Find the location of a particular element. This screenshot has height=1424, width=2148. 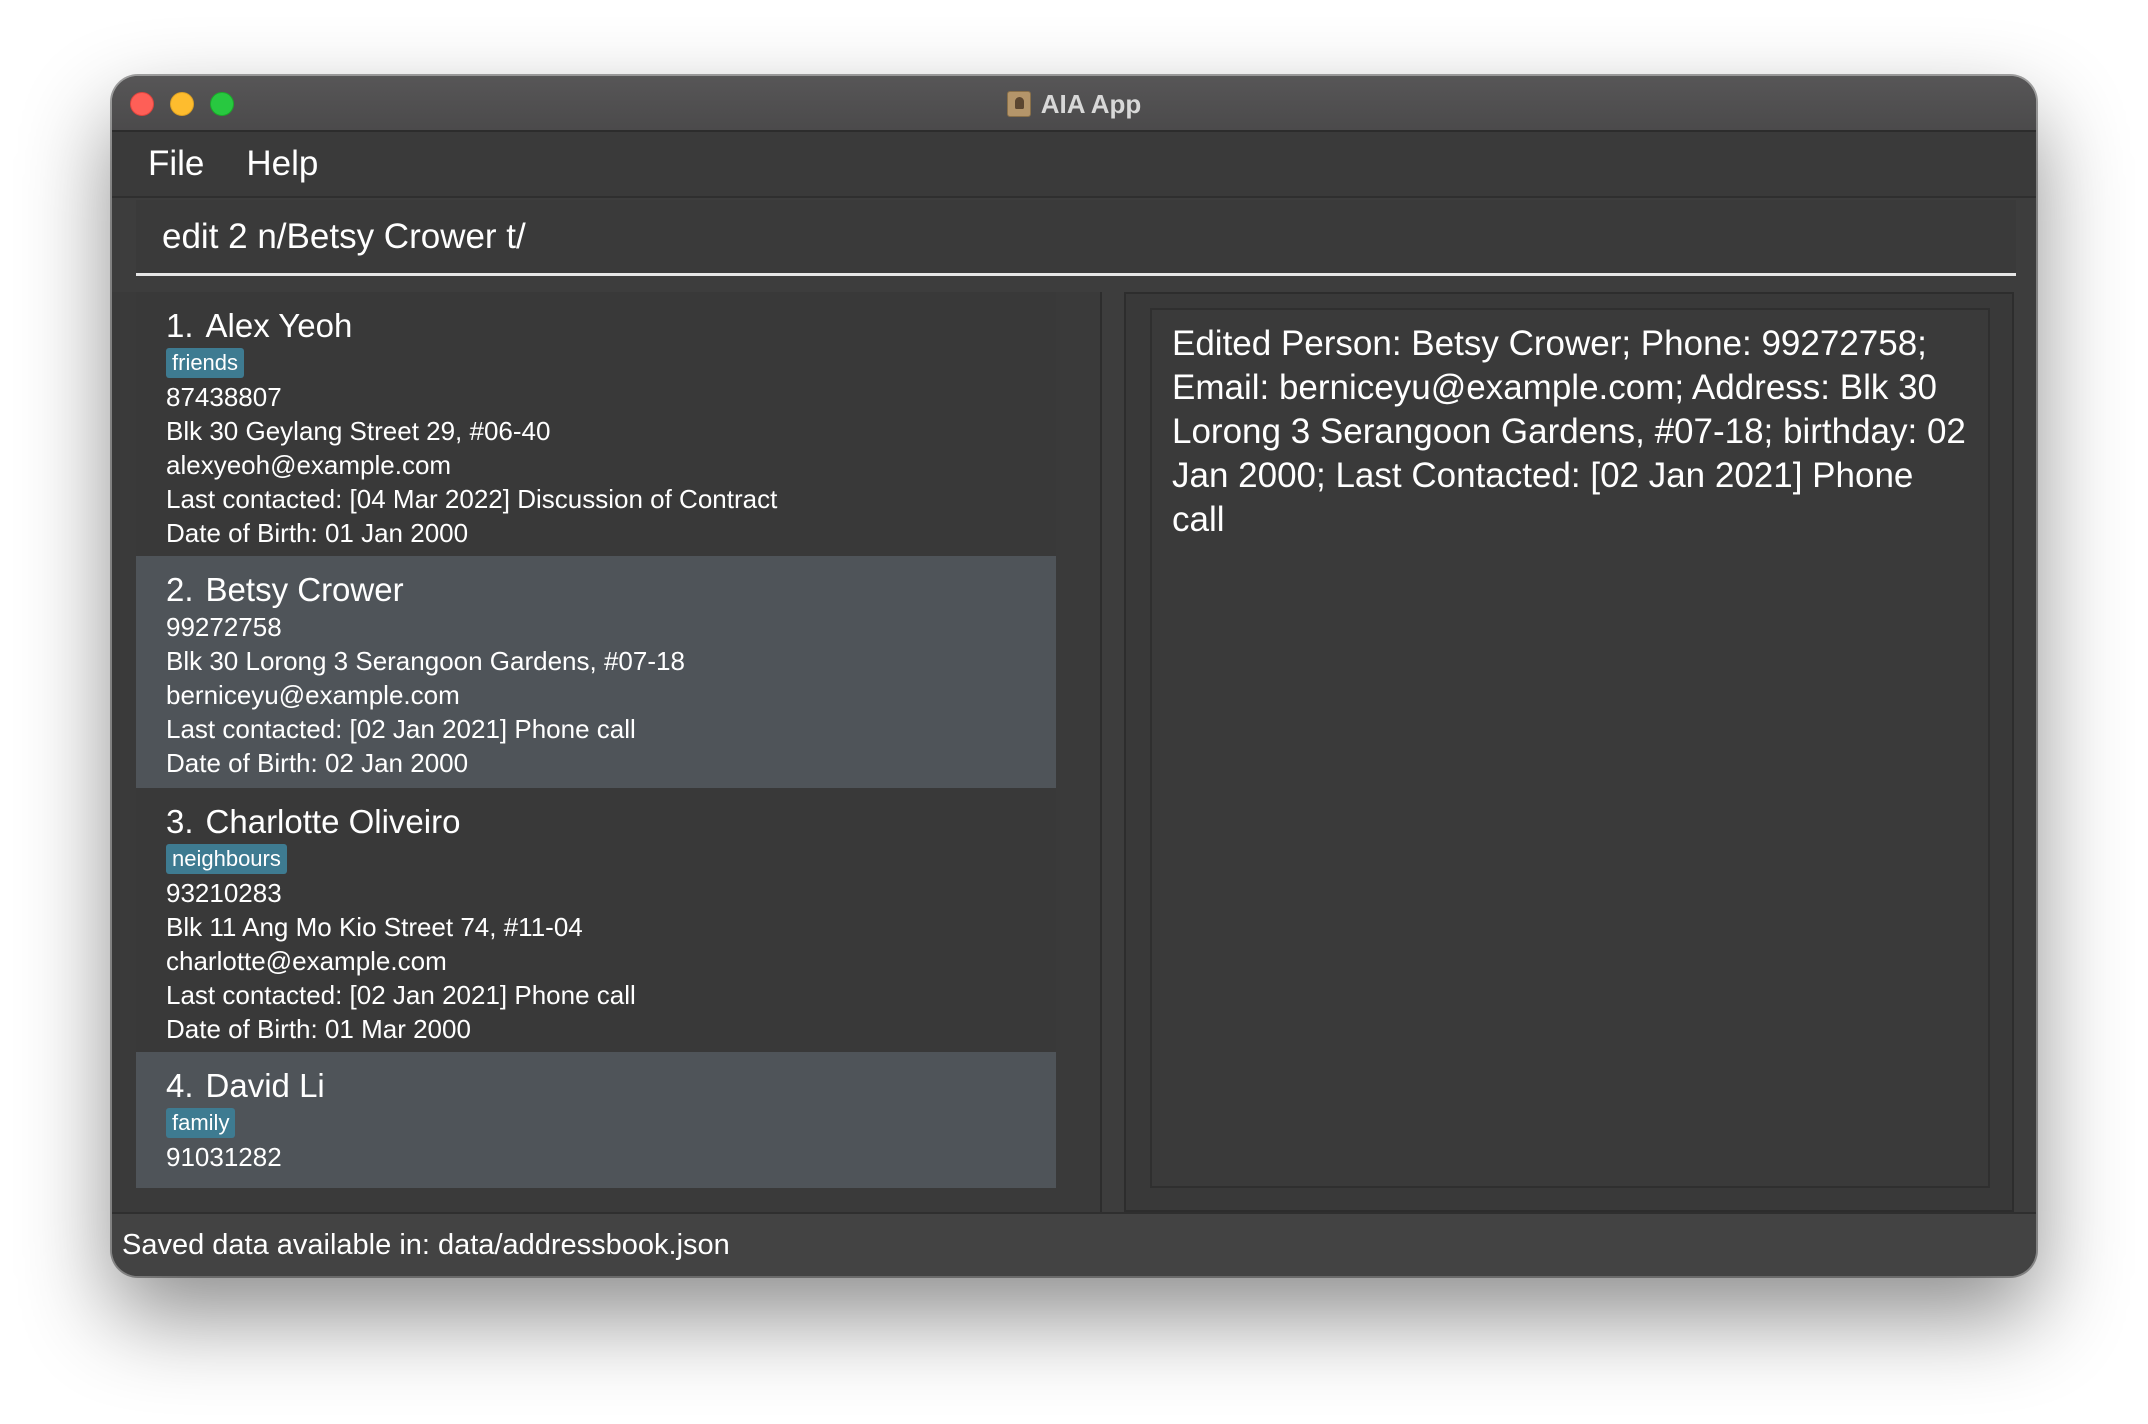

person-dob: Date of Birth: 01 Mar 2000 is located at coordinates (318, 1029).